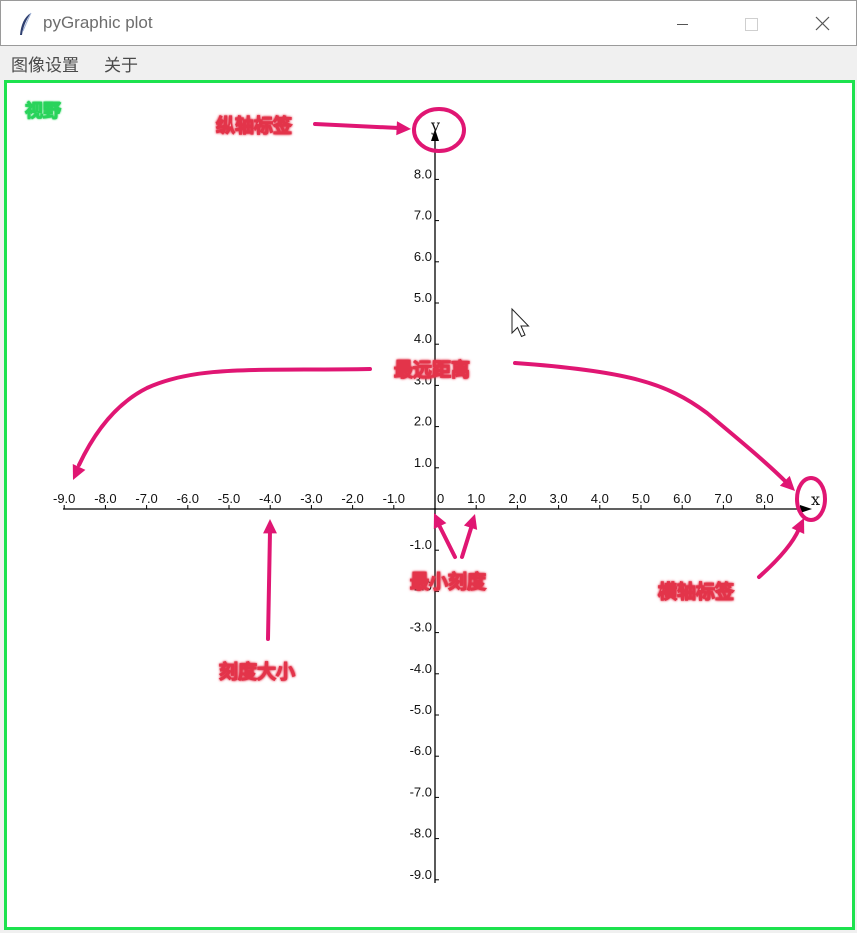 The image size is (857, 933). What do you see at coordinates (121, 63) in the screenshot?
I see `menu-about: 关于` at bounding box center [121, 63].